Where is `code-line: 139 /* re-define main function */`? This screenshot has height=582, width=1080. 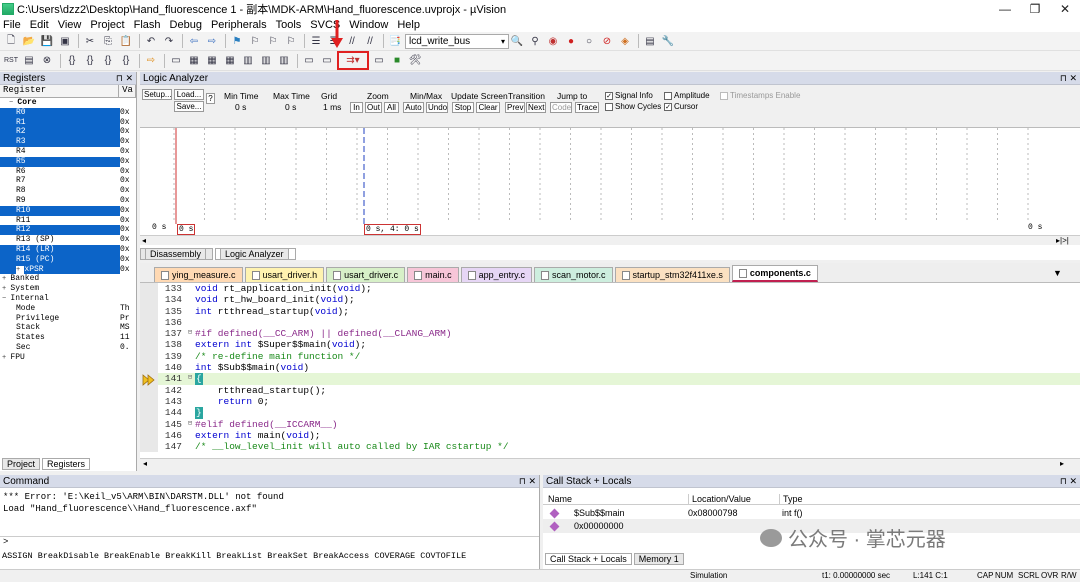 code-line: 139 /* re-define main function */ is located at coordinates (610, 356).